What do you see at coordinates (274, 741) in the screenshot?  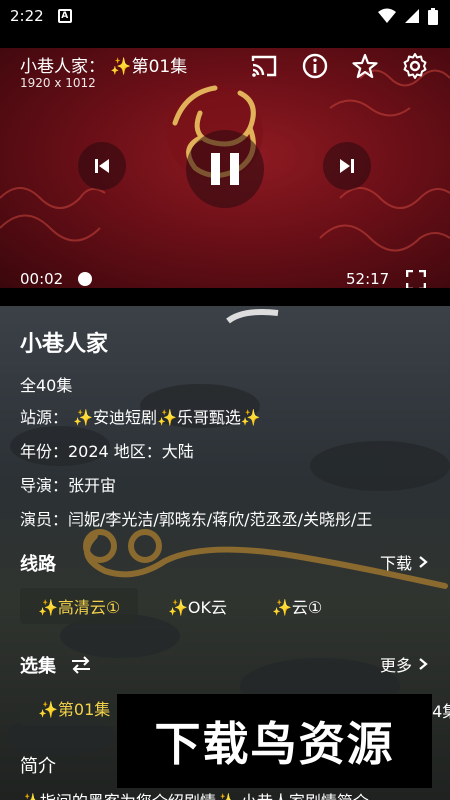 I see `watermark-banner: 下载鸟资源` at bounding box center [274, 741].